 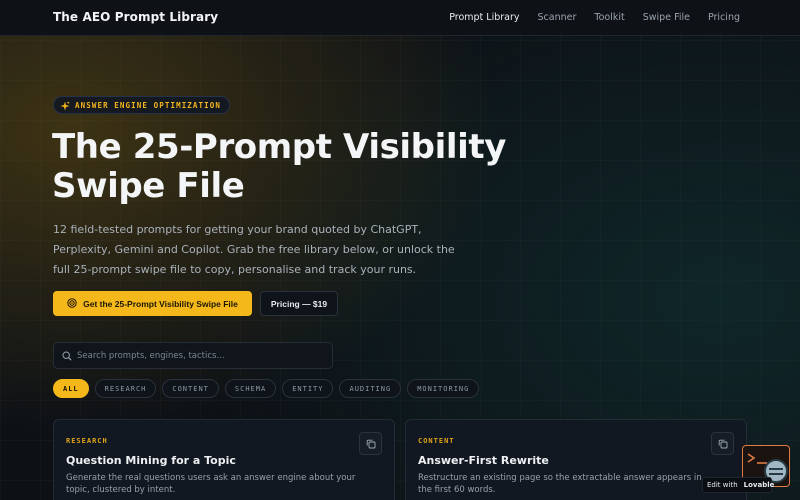 I want to click on search-box, so click(x=193, y=355).